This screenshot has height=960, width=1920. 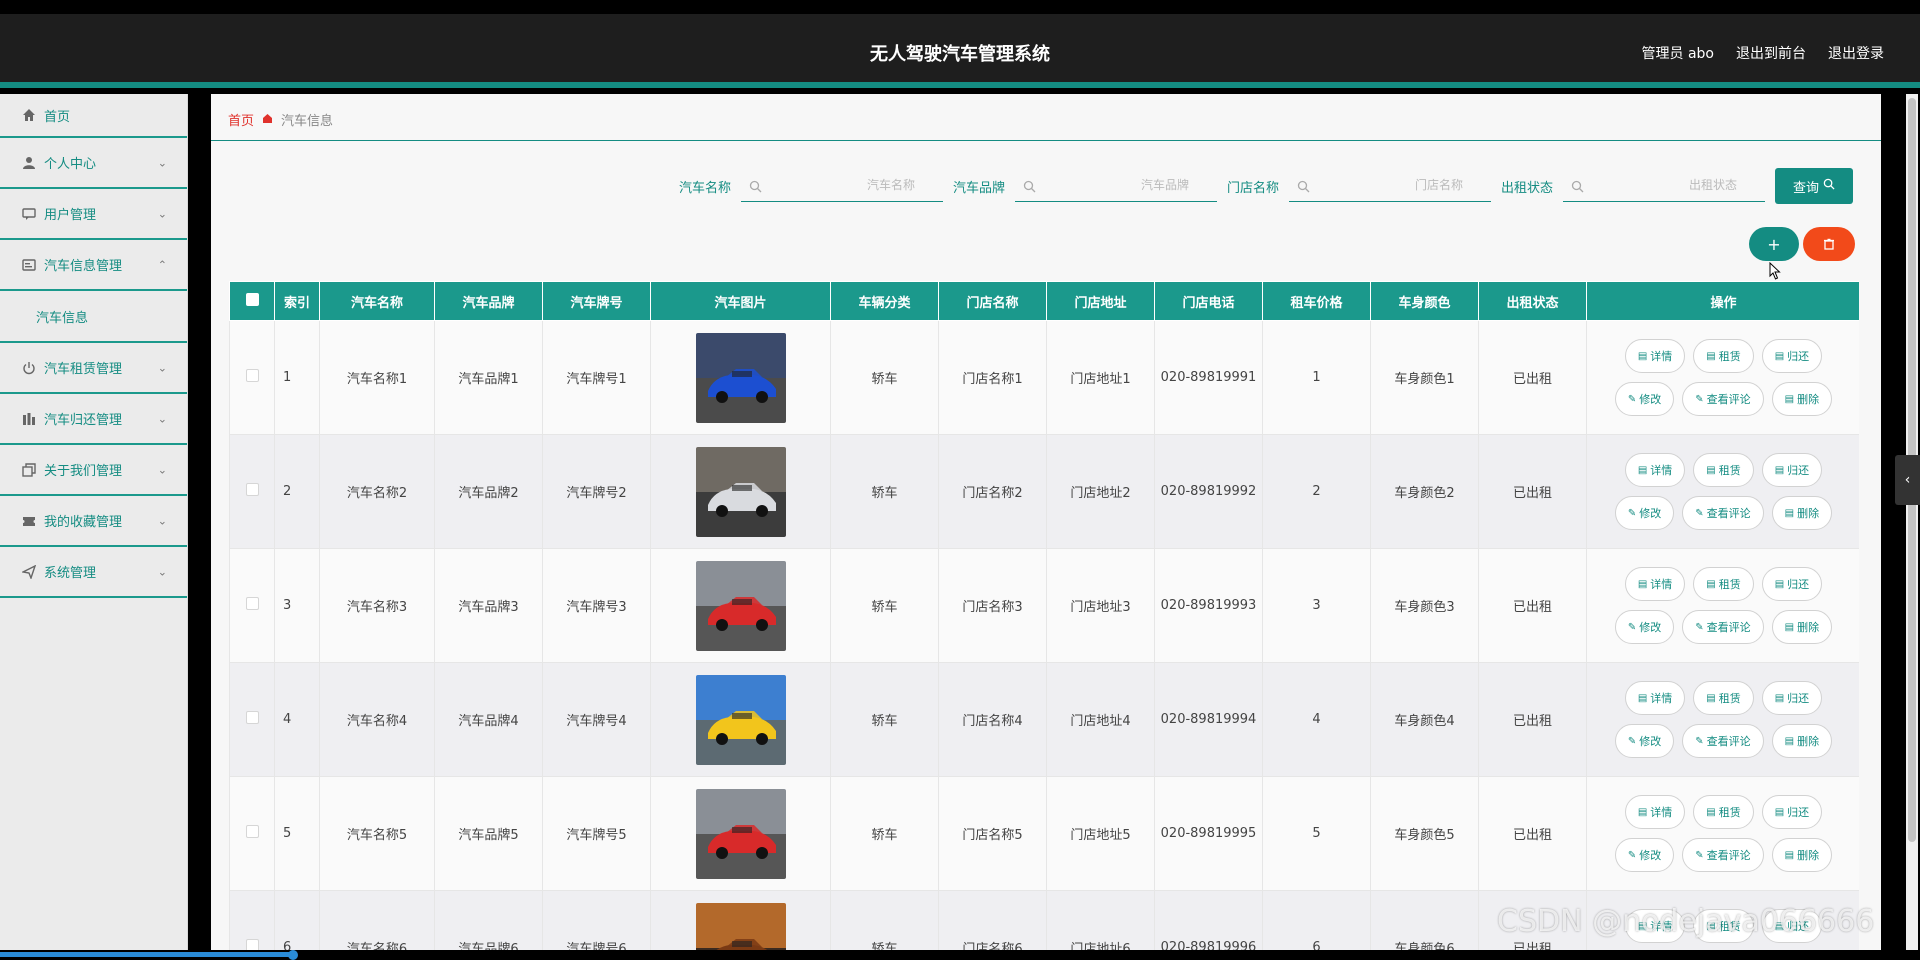 I want to click on header-actions: 管理员 abo 退出到前台 退出登录, so click(x=1763, y=53).